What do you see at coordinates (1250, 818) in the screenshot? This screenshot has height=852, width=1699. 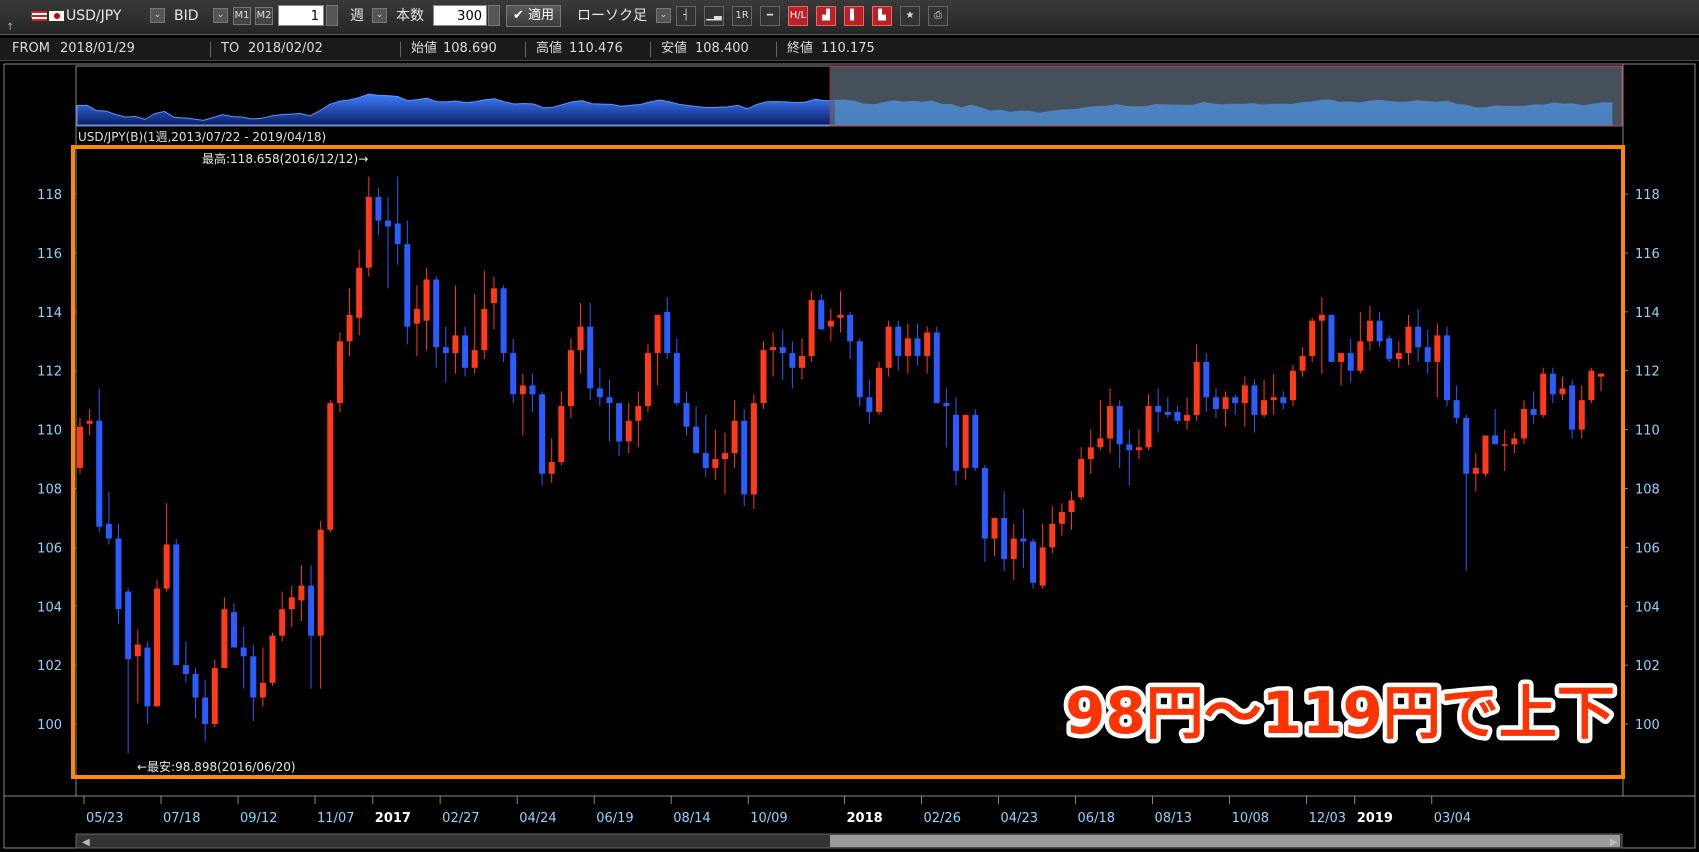 I see `x-tick-label: 10/08` at bounding box center [1250, 818].